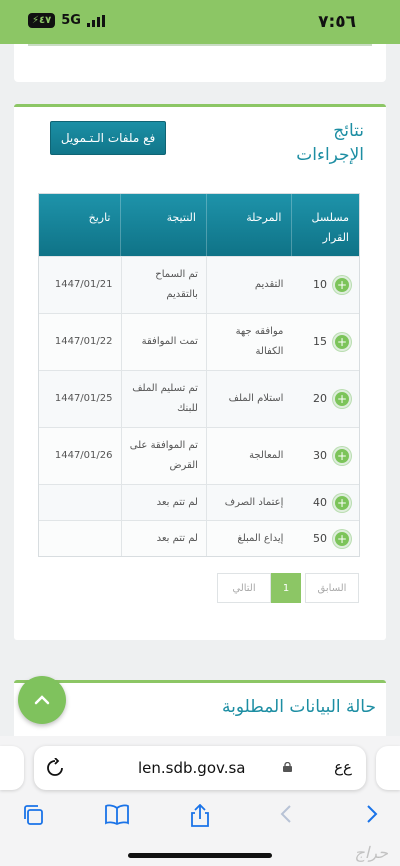  What do you see at coordinates (162, 225) in the screenshot?
I see `header-result: النتيجة` at bounding box center [162, 225].